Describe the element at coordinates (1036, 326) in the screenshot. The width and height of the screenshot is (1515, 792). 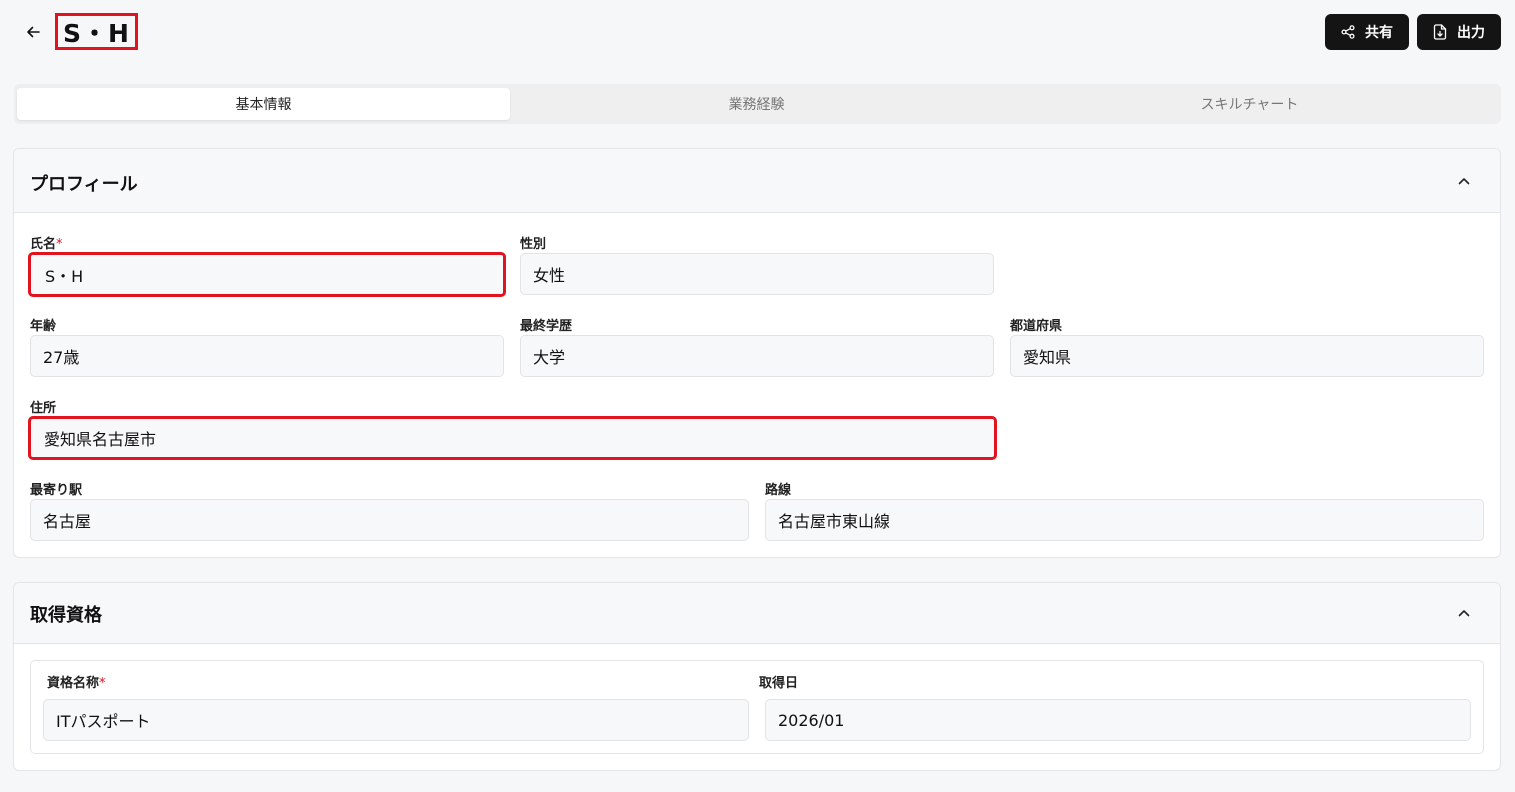
I see `prefecture-label: 都道府県` at that location.